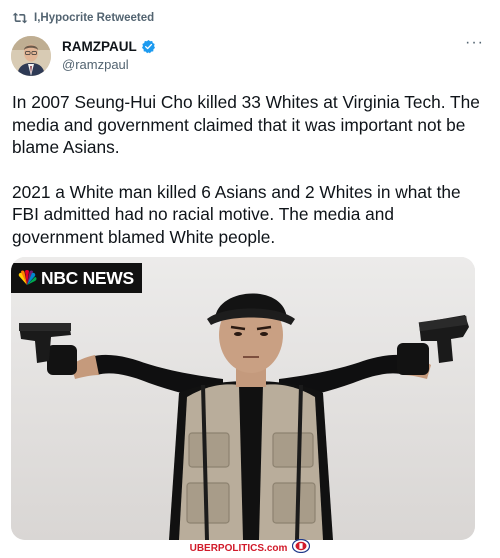 The width and height of the screenshot is (500, 558). What do you see at coordinates (20, 18) in the screenshot?
I see `retweet-icon` at bounding box center [20, 18].